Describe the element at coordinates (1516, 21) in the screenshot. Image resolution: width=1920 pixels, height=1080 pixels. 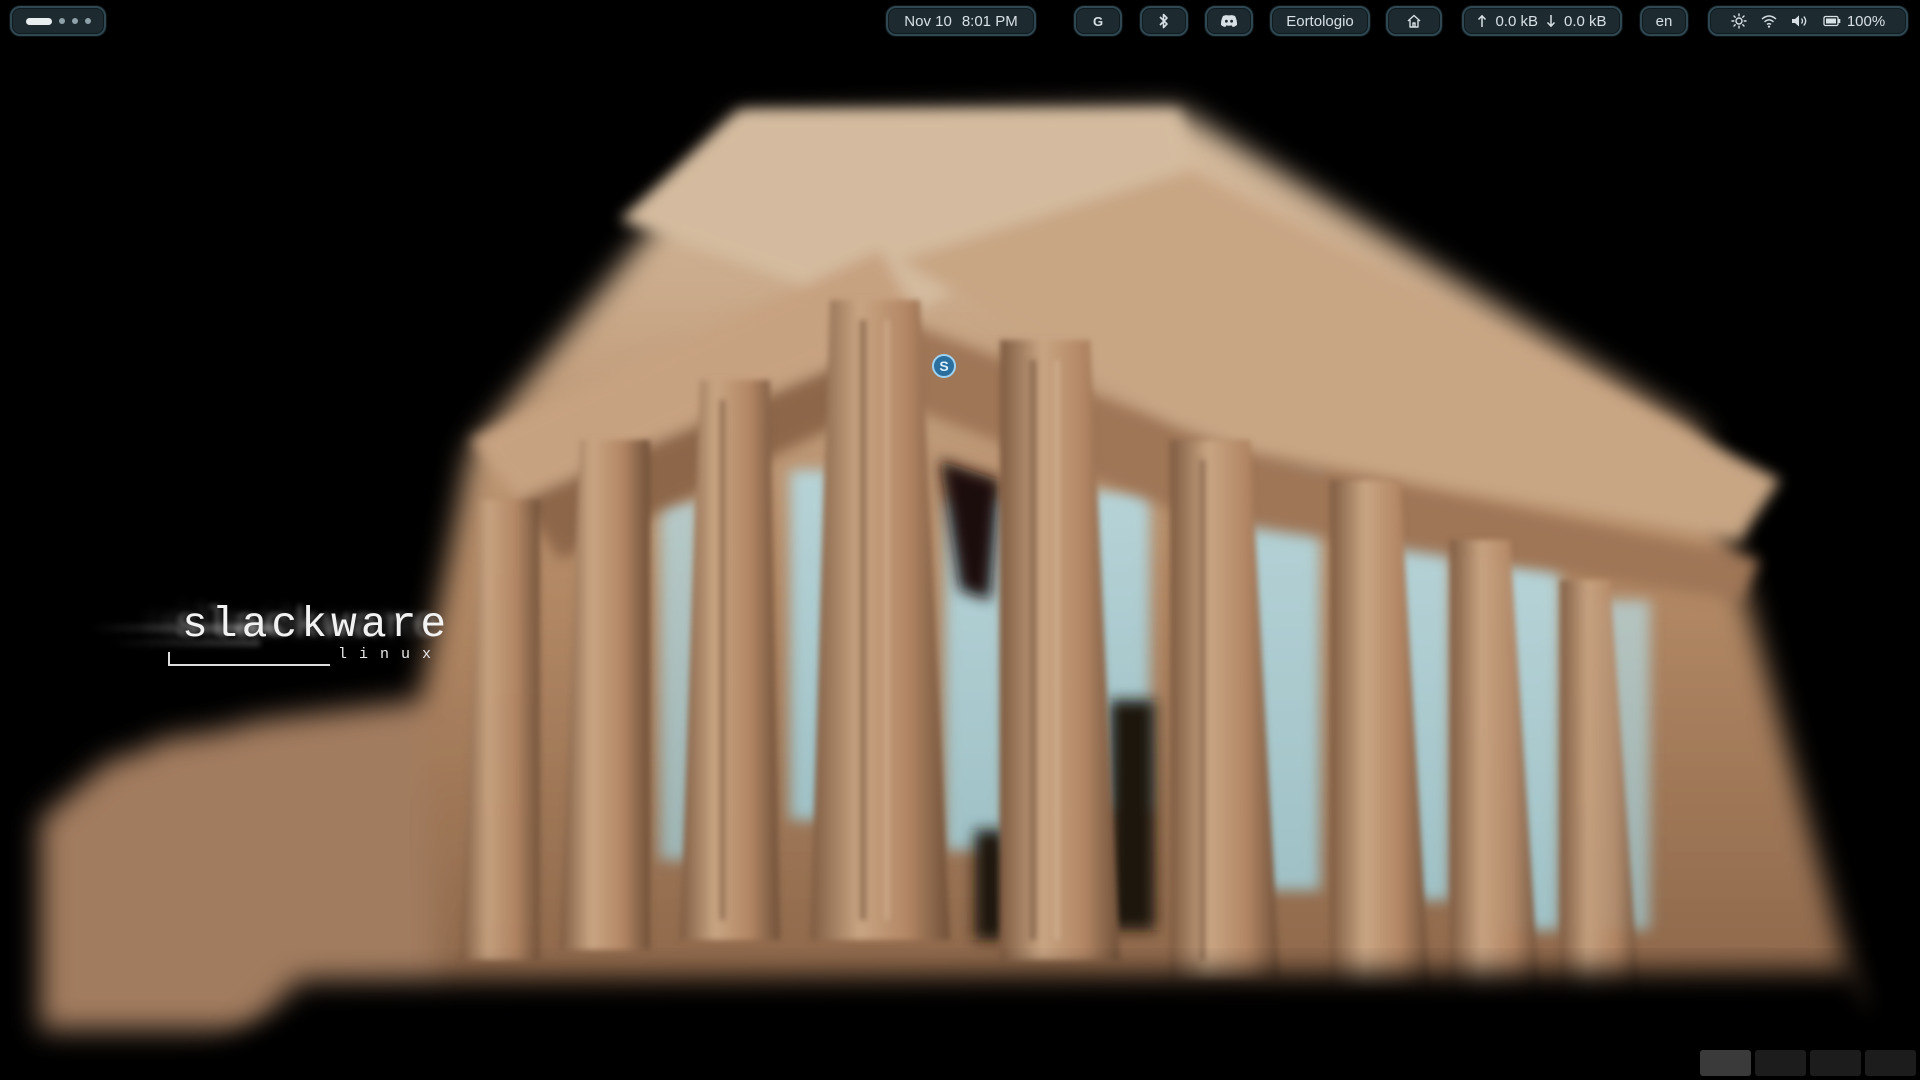
I see `upload-speed: 0.0 kB` at that location.